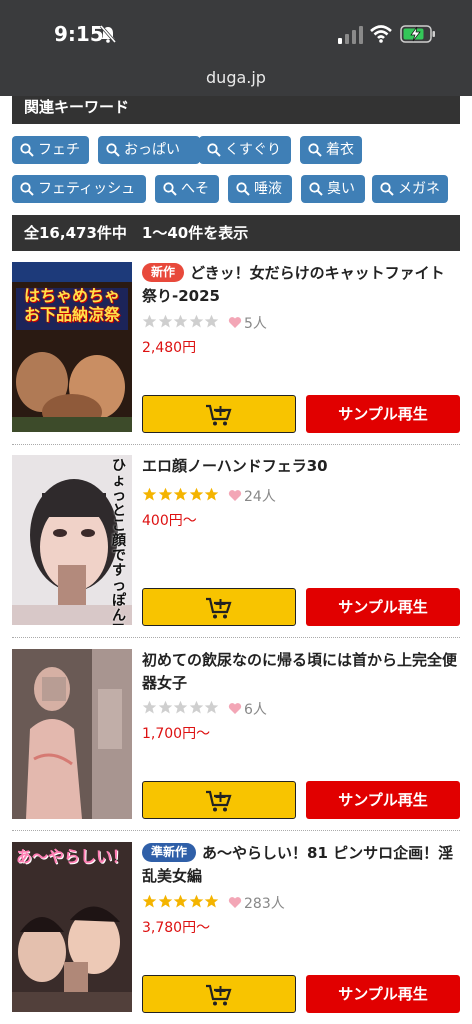 This screenshot has height=1024, width=472. What do you see at coordinates (72, 540) in the screenshot?
I see `product-thumbnail: ひょっとこ顔ですっぽん吸引` at bounding box center [72, 540].